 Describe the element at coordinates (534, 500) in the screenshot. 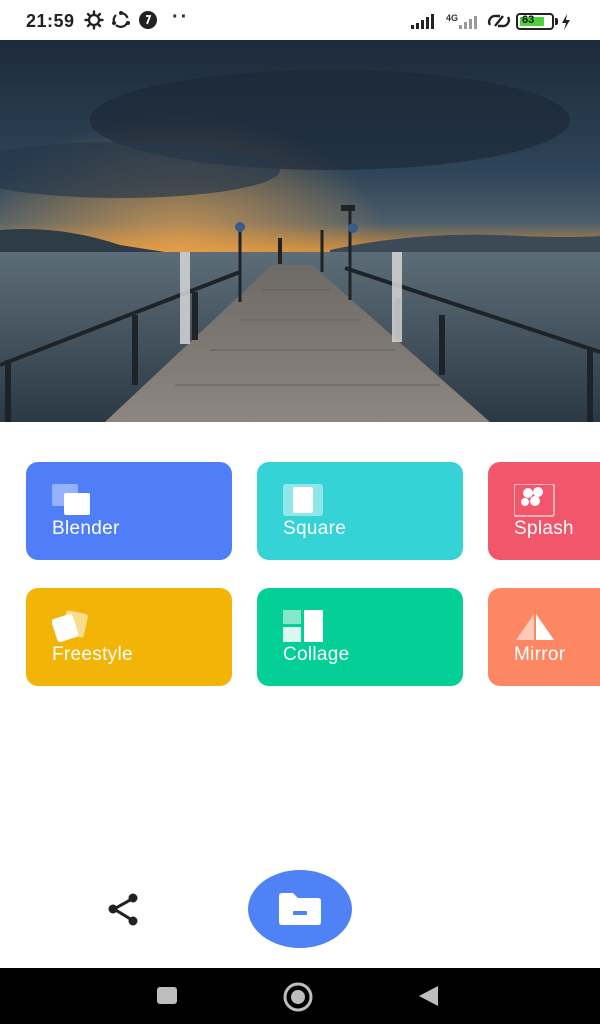

I see `splash-icon` at that location.